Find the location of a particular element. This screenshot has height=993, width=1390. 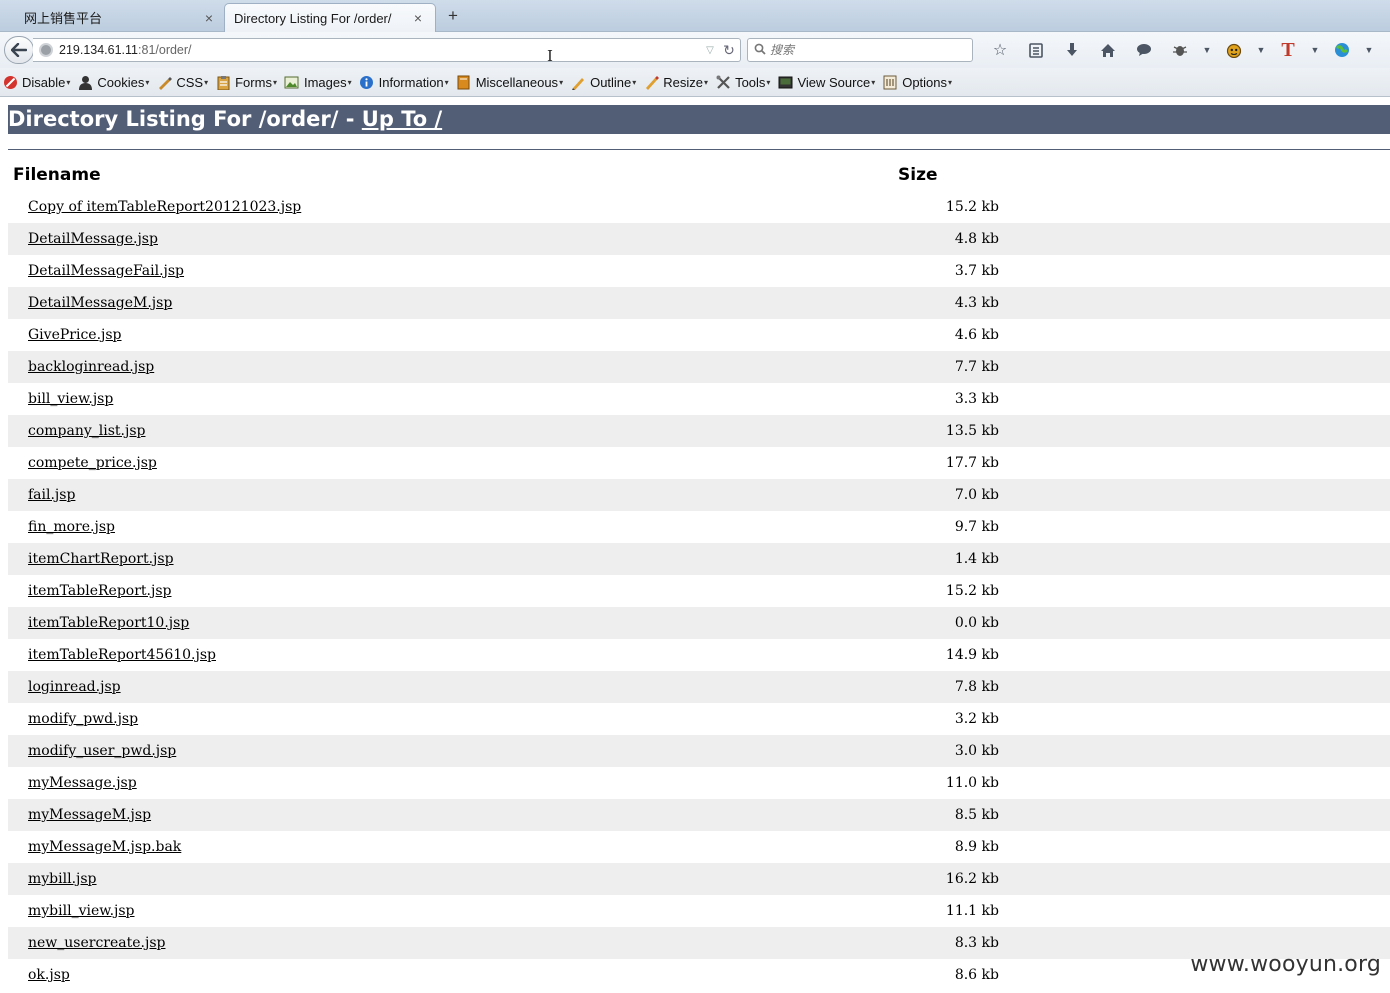

table-row: mybill_view.jsp 11.1 kb is located at coordinates (699, 911).